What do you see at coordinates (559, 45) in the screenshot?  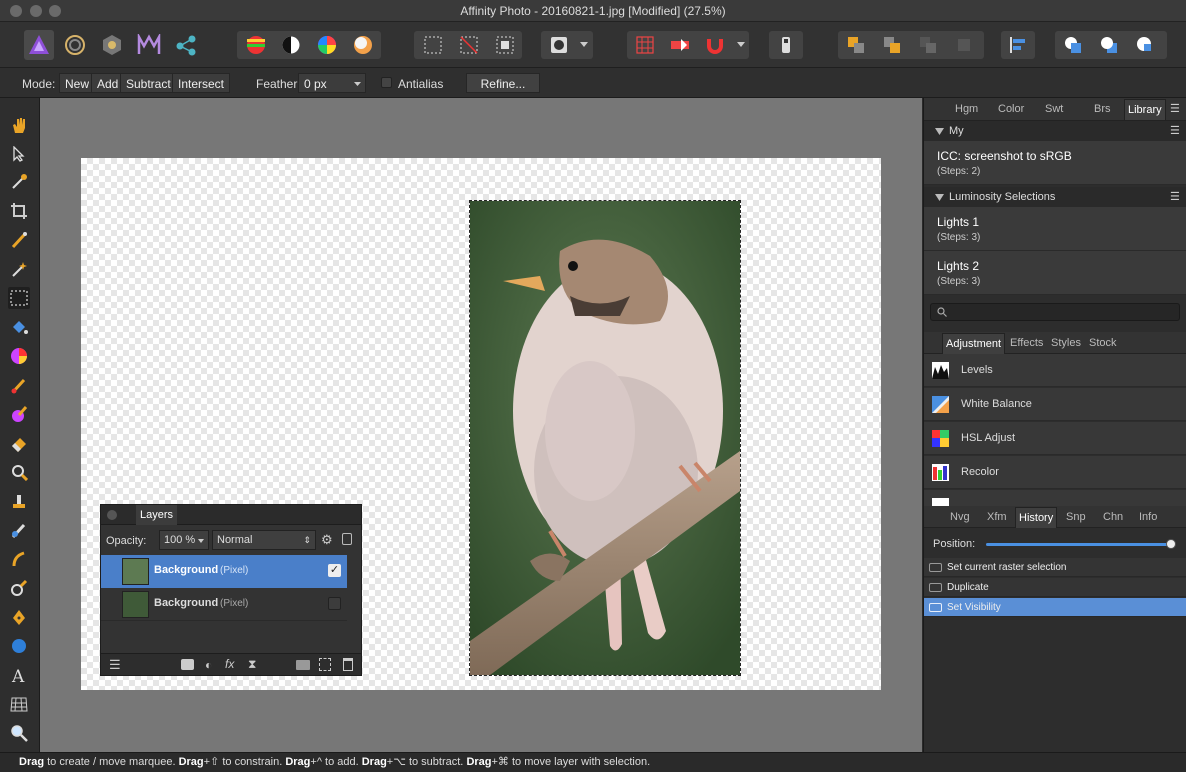 I see `quick-mask-button` at bounding box center [559, 45].